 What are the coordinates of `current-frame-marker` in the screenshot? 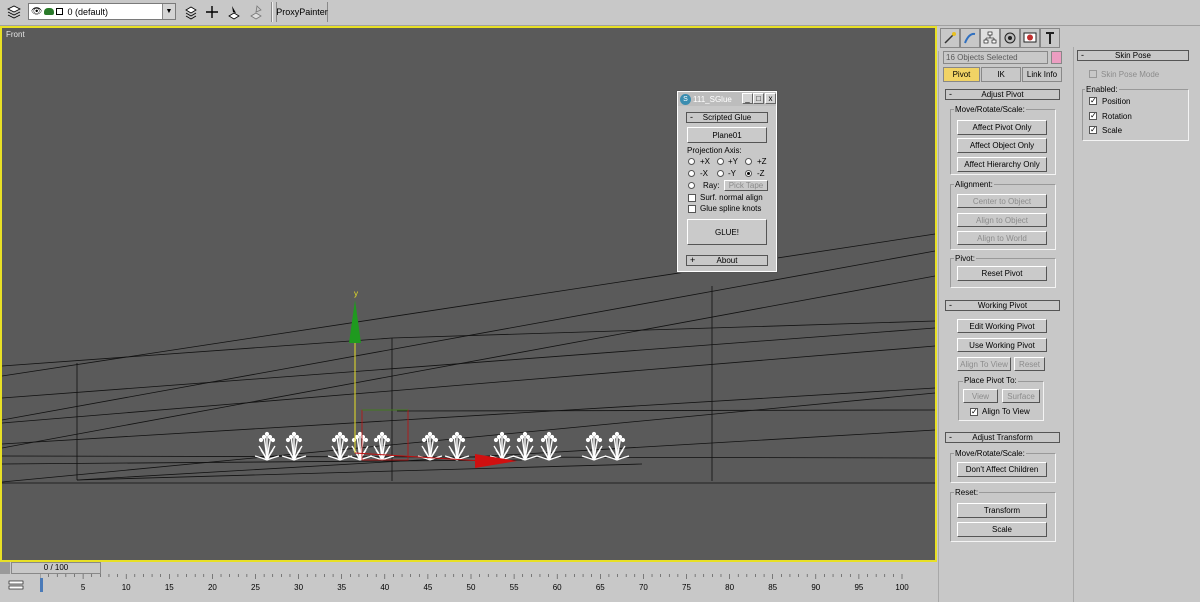 It's located at (41, 585).